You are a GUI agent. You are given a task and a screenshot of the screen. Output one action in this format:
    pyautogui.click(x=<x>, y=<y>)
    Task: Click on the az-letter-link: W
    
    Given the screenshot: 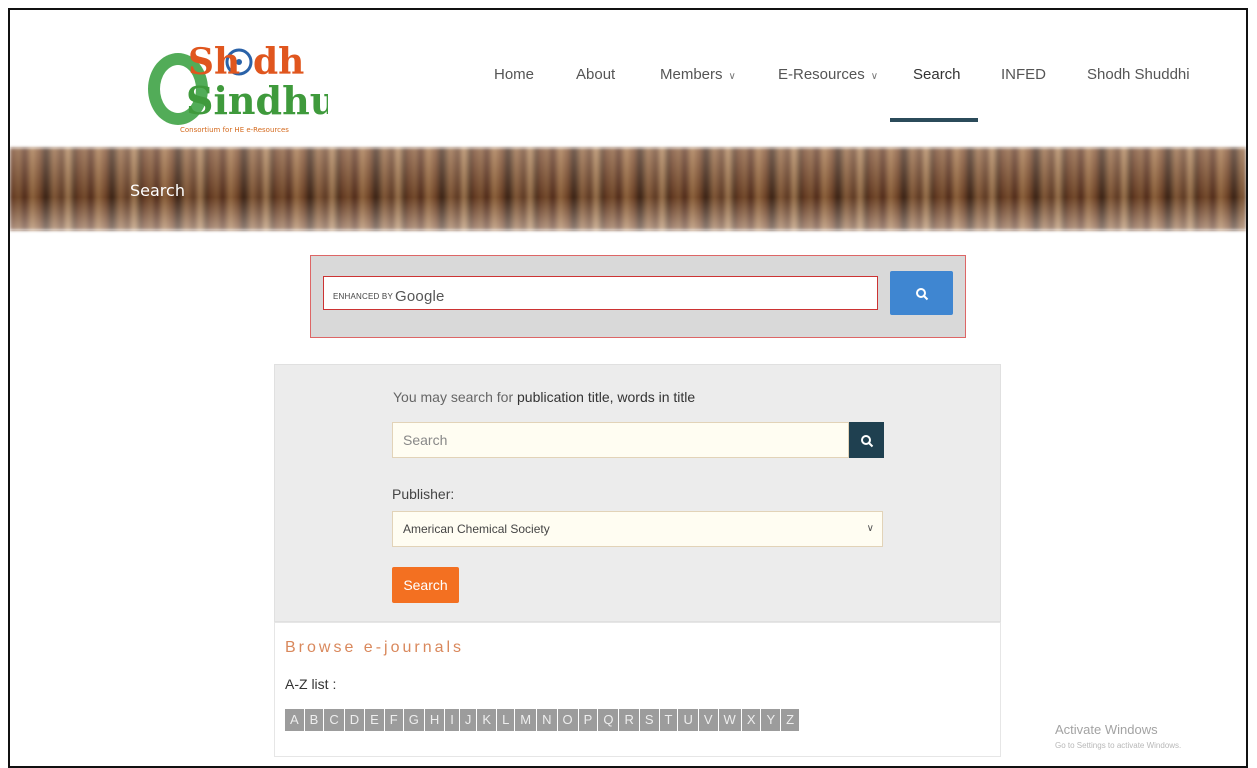 What is the action you would take?
    pyautogui.click(x=729, y=720)
    